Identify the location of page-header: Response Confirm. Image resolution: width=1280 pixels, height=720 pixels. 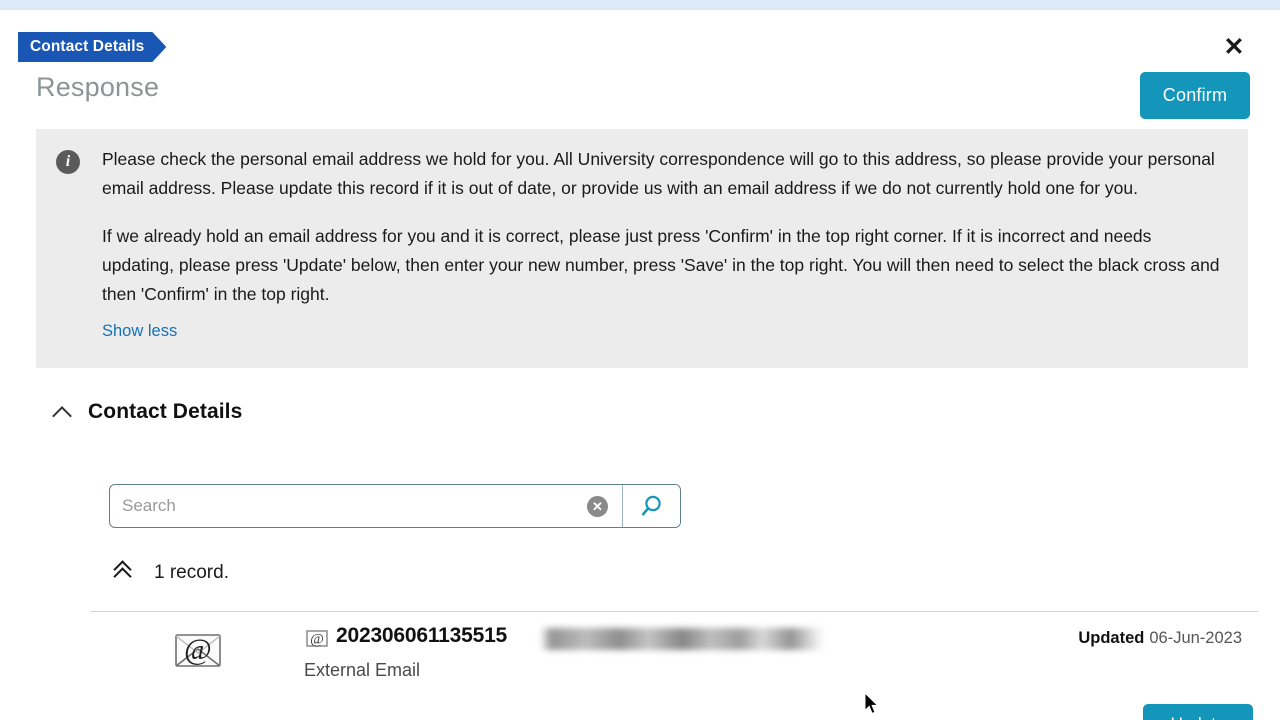
(640, 97).